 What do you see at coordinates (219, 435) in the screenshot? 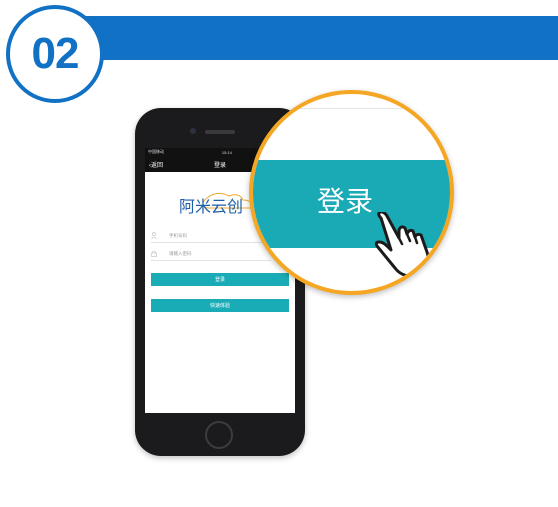
I see `home-button` at bounding box center [219, 435].